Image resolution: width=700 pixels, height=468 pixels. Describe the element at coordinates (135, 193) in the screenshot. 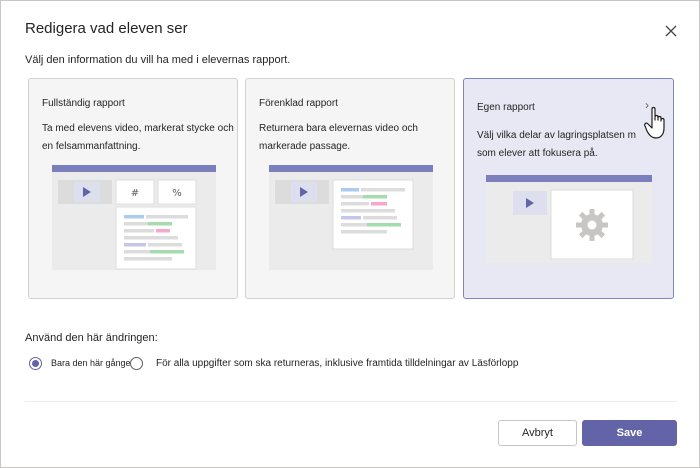

I see `hash-tile-label: #` at that location.